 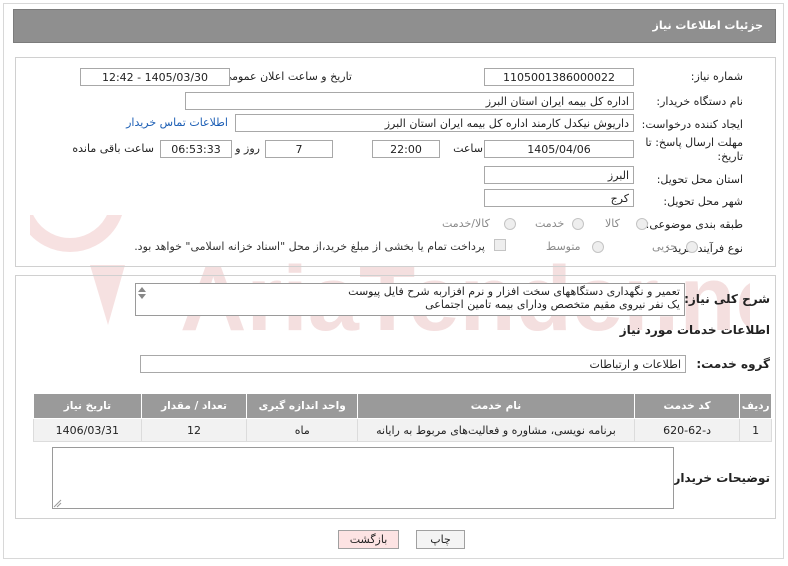 I want to click on province-label: استان محل تحویل:, so click(x=699, y=179).